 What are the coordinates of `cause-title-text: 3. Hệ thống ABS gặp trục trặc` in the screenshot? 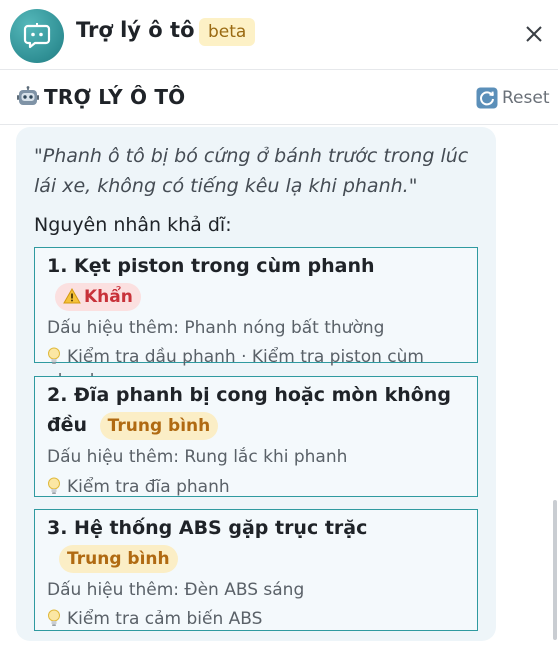 It's located at (207, 528).